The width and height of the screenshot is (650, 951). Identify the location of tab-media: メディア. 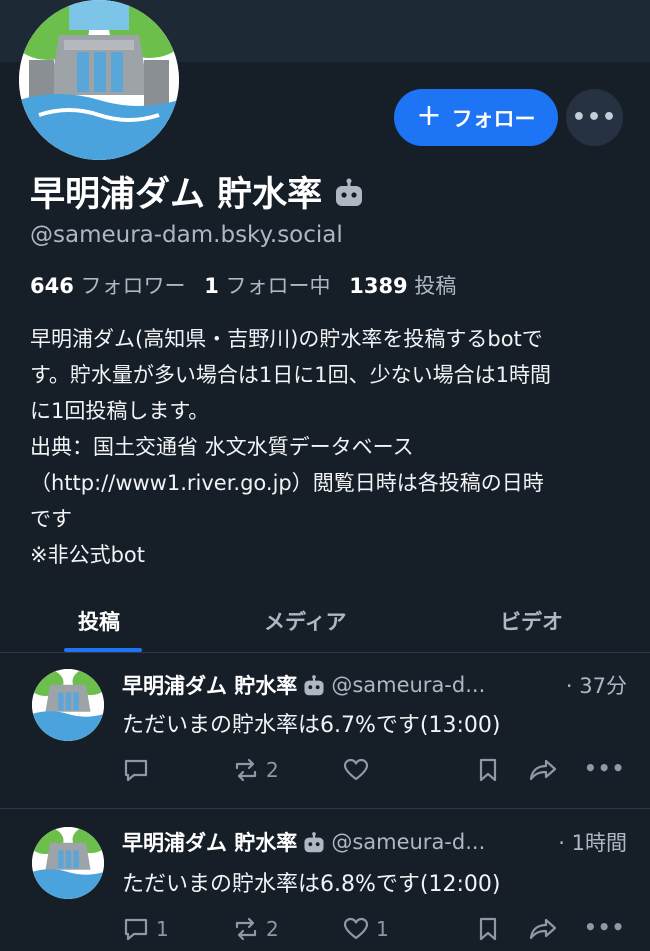
(305, 621).